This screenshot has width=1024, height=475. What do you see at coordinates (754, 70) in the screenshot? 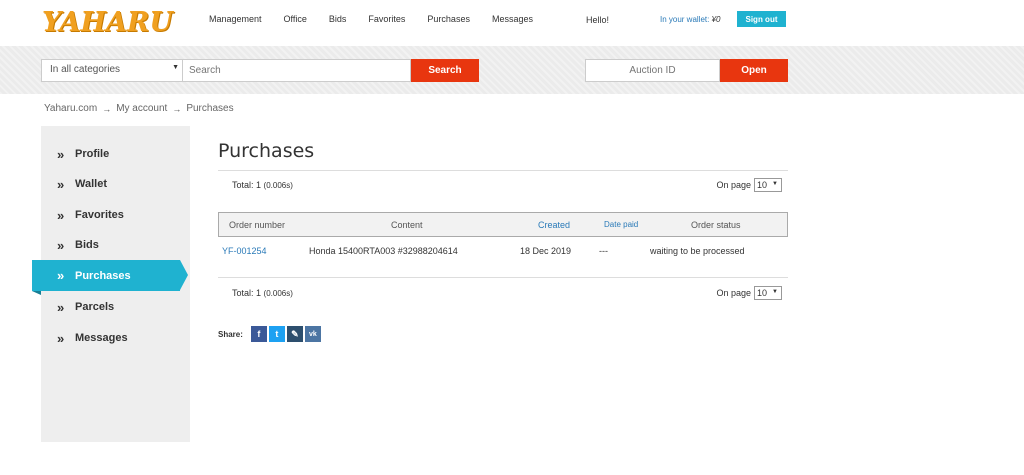
I see `open-button: Open` at bounding box center [754, 70].